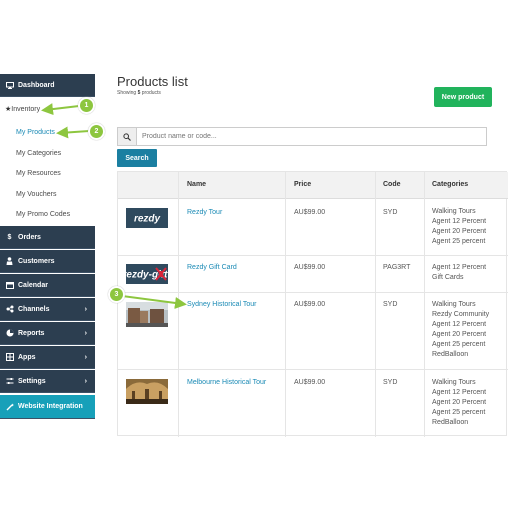  Describe the element at coordinates (116, 294) in the screenshot. I see `annotation-badge-3: 3` at that location.